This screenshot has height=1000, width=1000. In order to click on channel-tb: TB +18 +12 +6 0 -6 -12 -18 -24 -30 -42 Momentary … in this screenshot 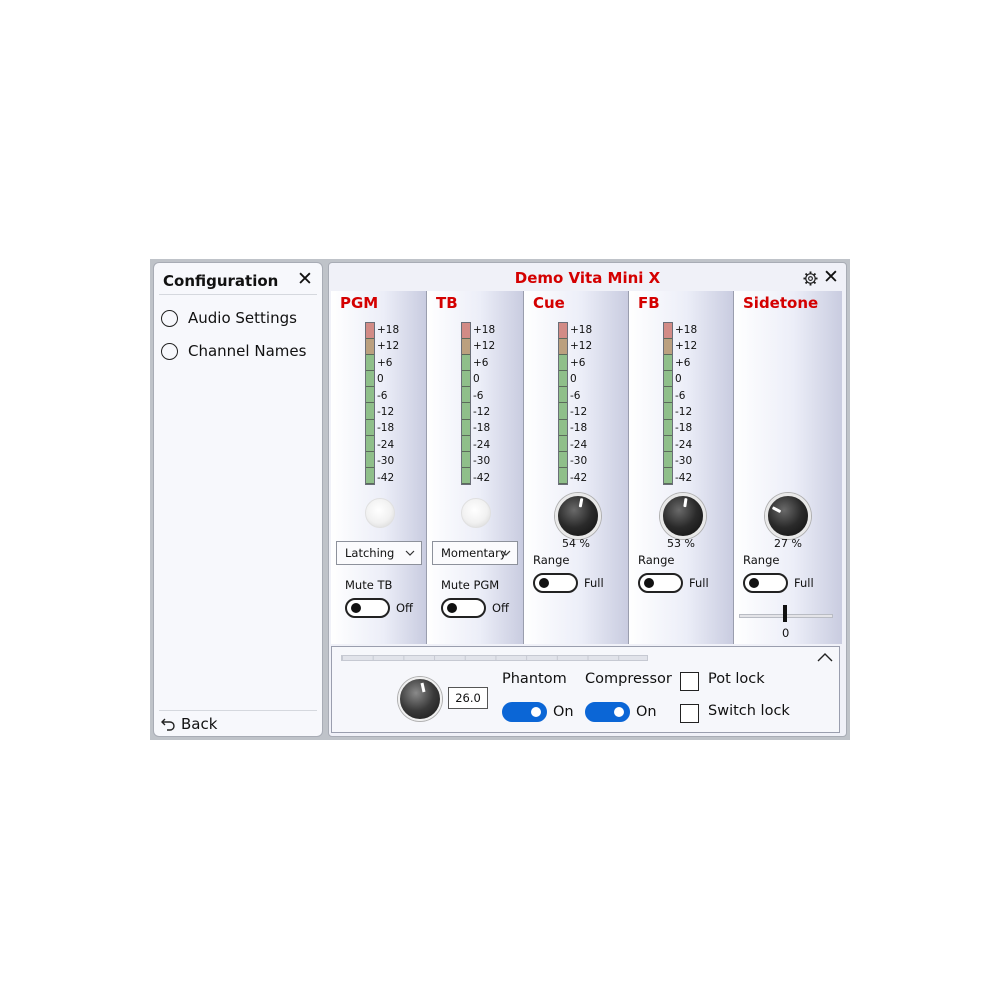, I will do `click(475, 467)`.